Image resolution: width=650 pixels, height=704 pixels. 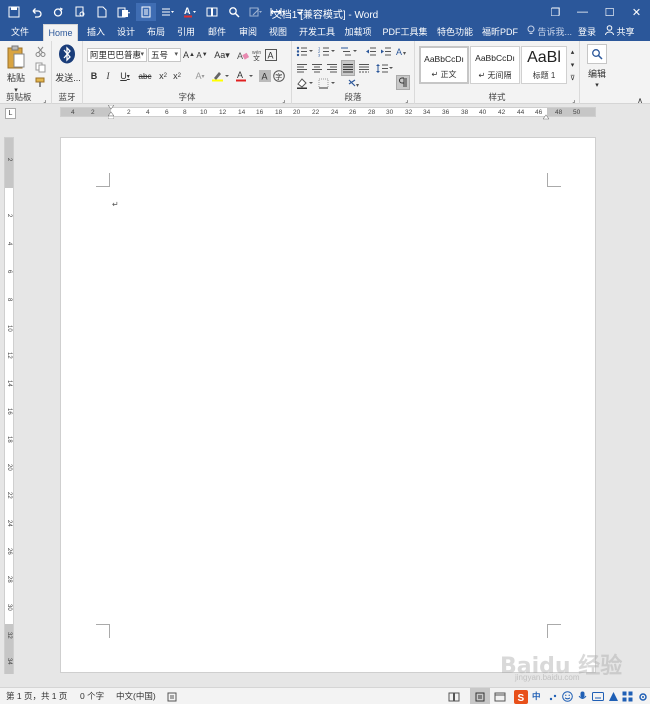 I want to click on clipboard-launcher-icon: ⌟, so click(x=45, y=100).